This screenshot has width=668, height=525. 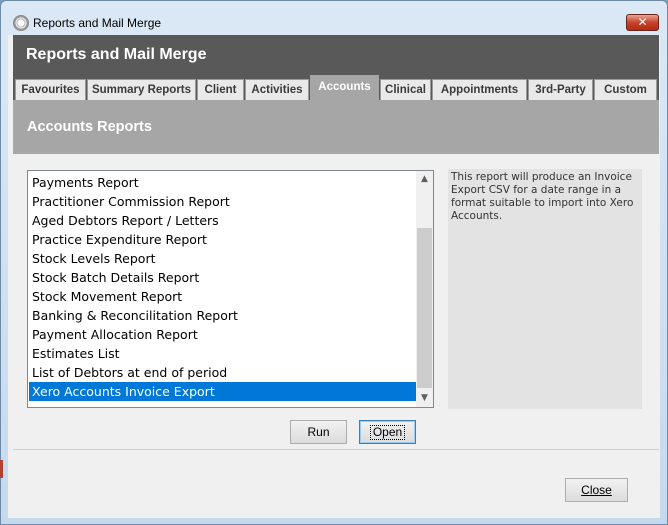 What do you see at coordinates (424, 179) in the screenshot?
I see `scroll-up-icon: ▲` at bounding box center [424, 179].